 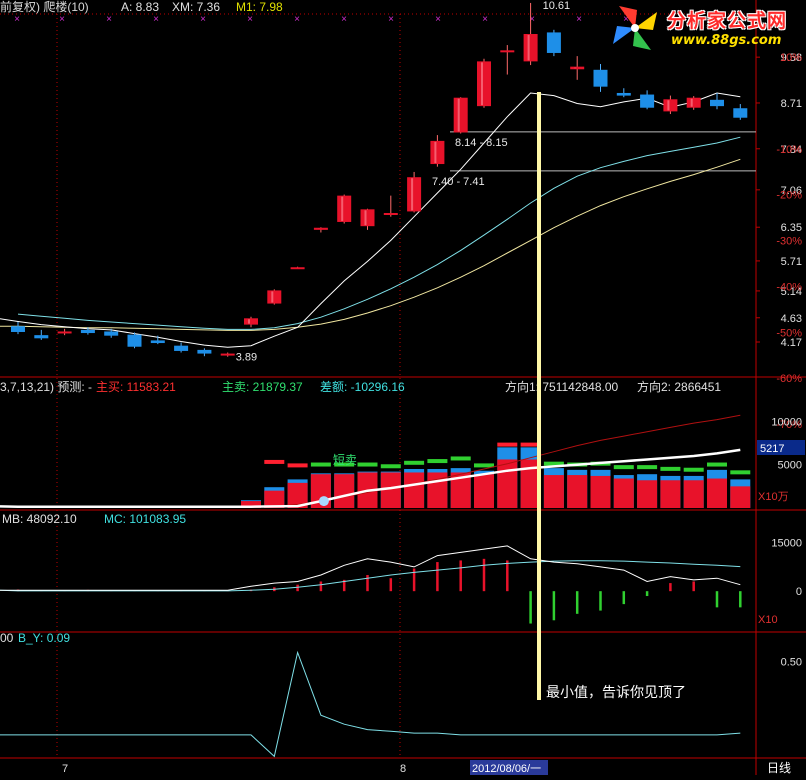 What do you see at coordinates (791, 228) in the screenshot?
I see `price-axis-label: 6.35` at bounding box center [791, 228].